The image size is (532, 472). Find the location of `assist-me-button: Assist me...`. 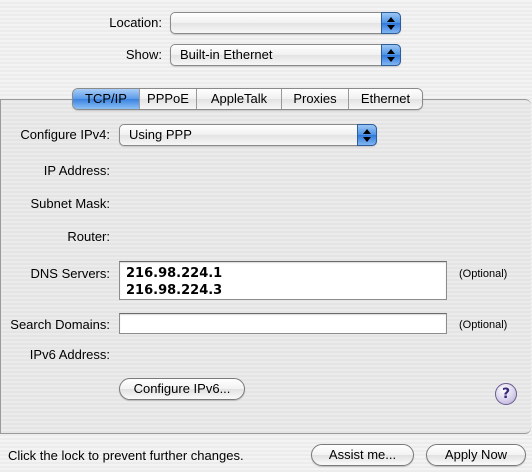

assist-me-button: Assist me... is located at coordinates (362, 455).